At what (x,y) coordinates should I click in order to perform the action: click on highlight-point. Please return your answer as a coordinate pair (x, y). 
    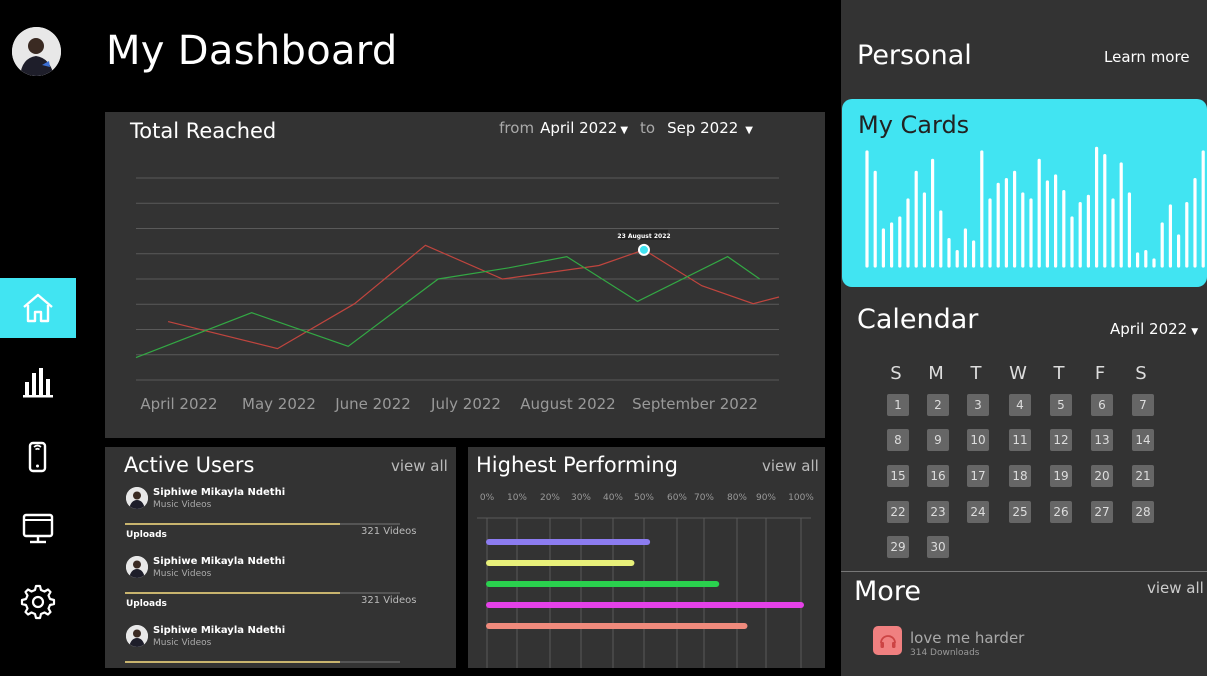
    Looking at the image, I should click on (643, 249).